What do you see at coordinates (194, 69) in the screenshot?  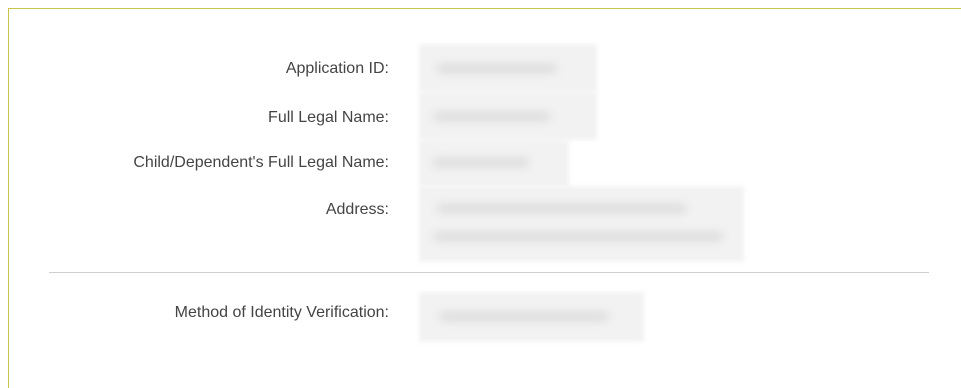 I see `application-id-row: Application ID:` at bounding box center [194, 69].